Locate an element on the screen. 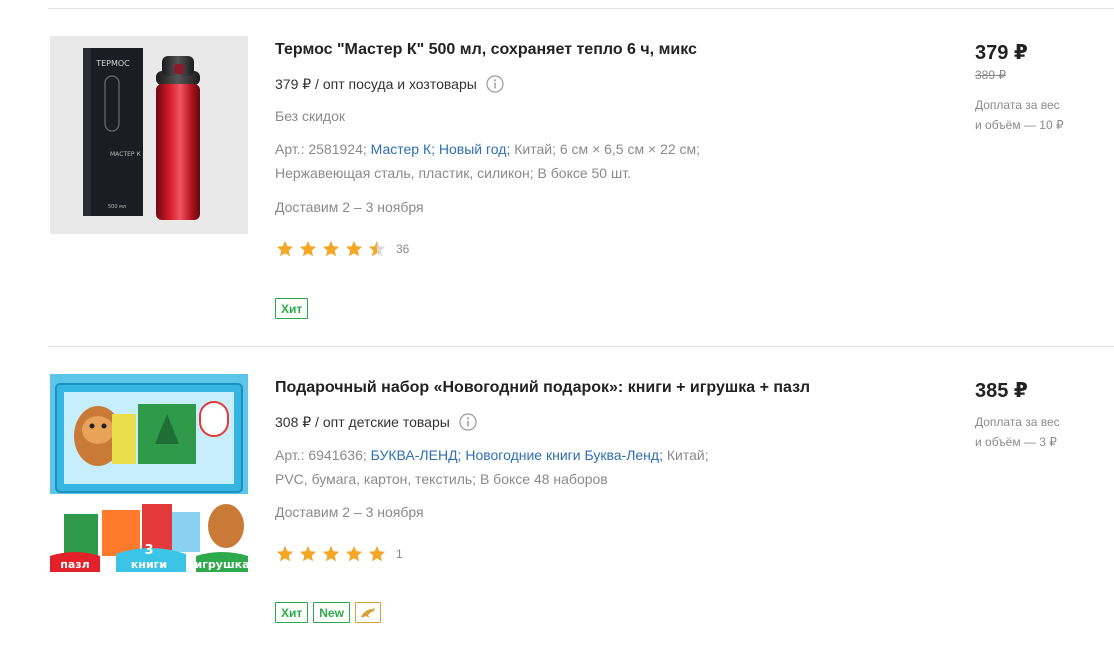 Image resolution: width=1114 pixels, height=650 pixels. wholesale-price: 379 ₽ / опт посуда и хозтовары is located at coordinates (389, 84).